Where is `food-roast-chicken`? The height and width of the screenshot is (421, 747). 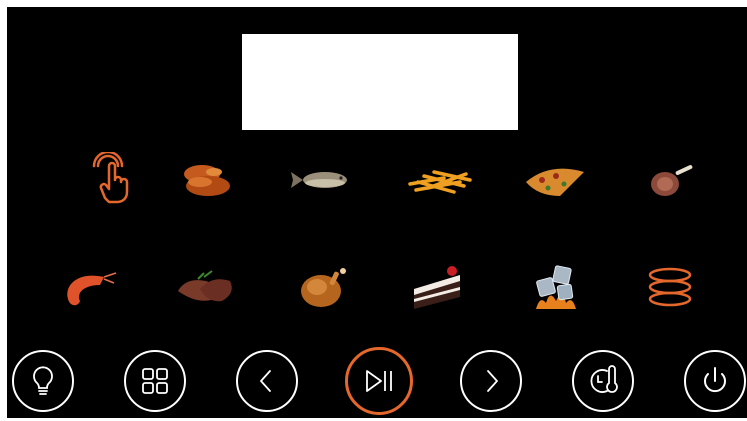
food-roast-chicken is located at coordinates (322, 287).